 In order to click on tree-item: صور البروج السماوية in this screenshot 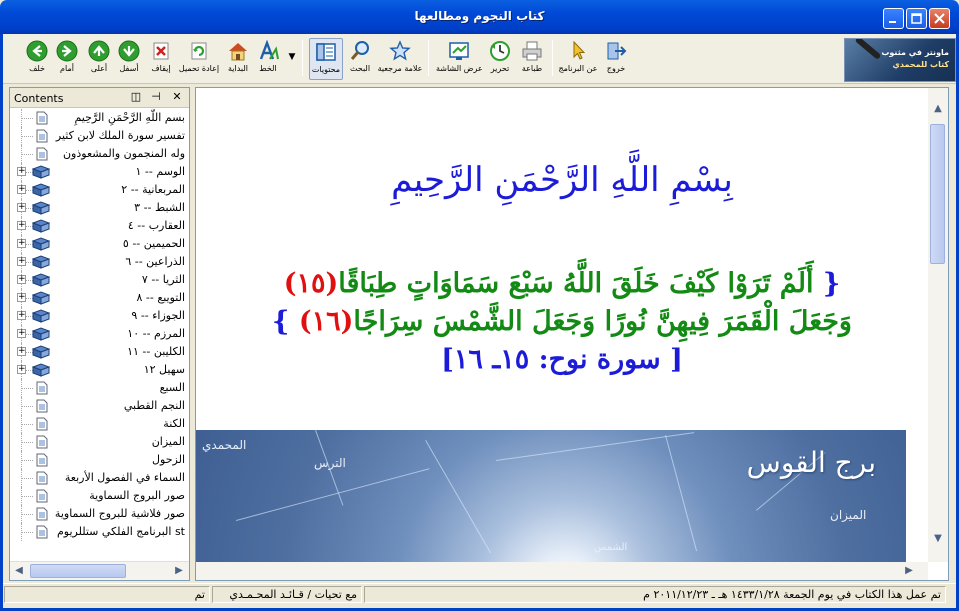, I will do `click(99, 496)`.